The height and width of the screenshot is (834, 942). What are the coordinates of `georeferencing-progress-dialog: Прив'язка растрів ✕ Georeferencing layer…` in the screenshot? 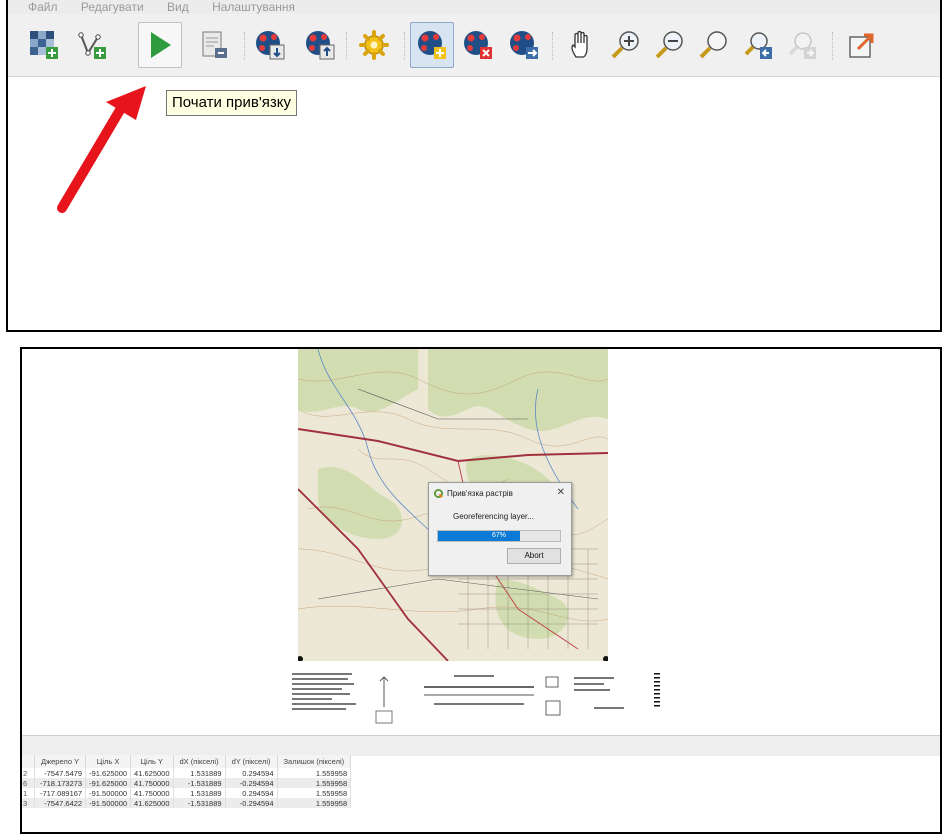 It's located at (500, 529).